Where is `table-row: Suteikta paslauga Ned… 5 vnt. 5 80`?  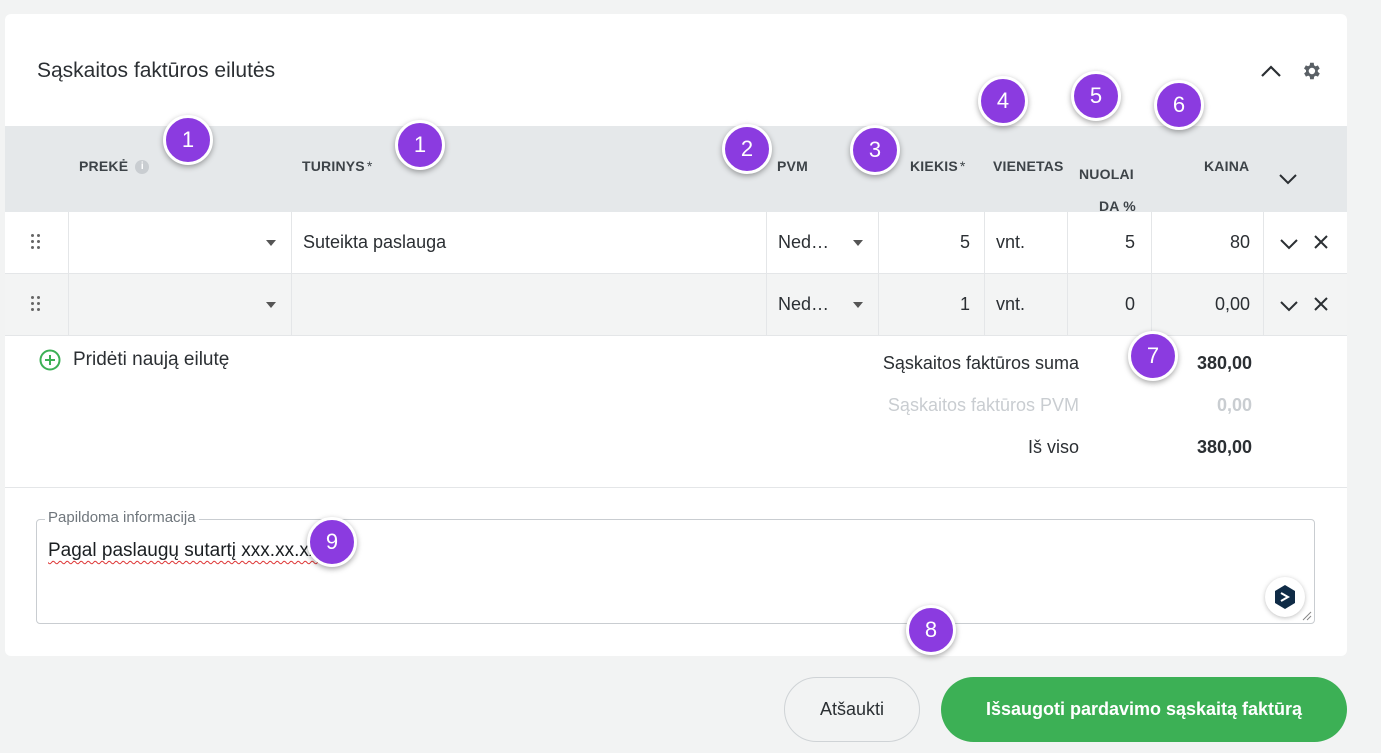 table-row: Suteikta paslauga Ned… 5 vnt. 5 80 is located at coordinates (676, 243).